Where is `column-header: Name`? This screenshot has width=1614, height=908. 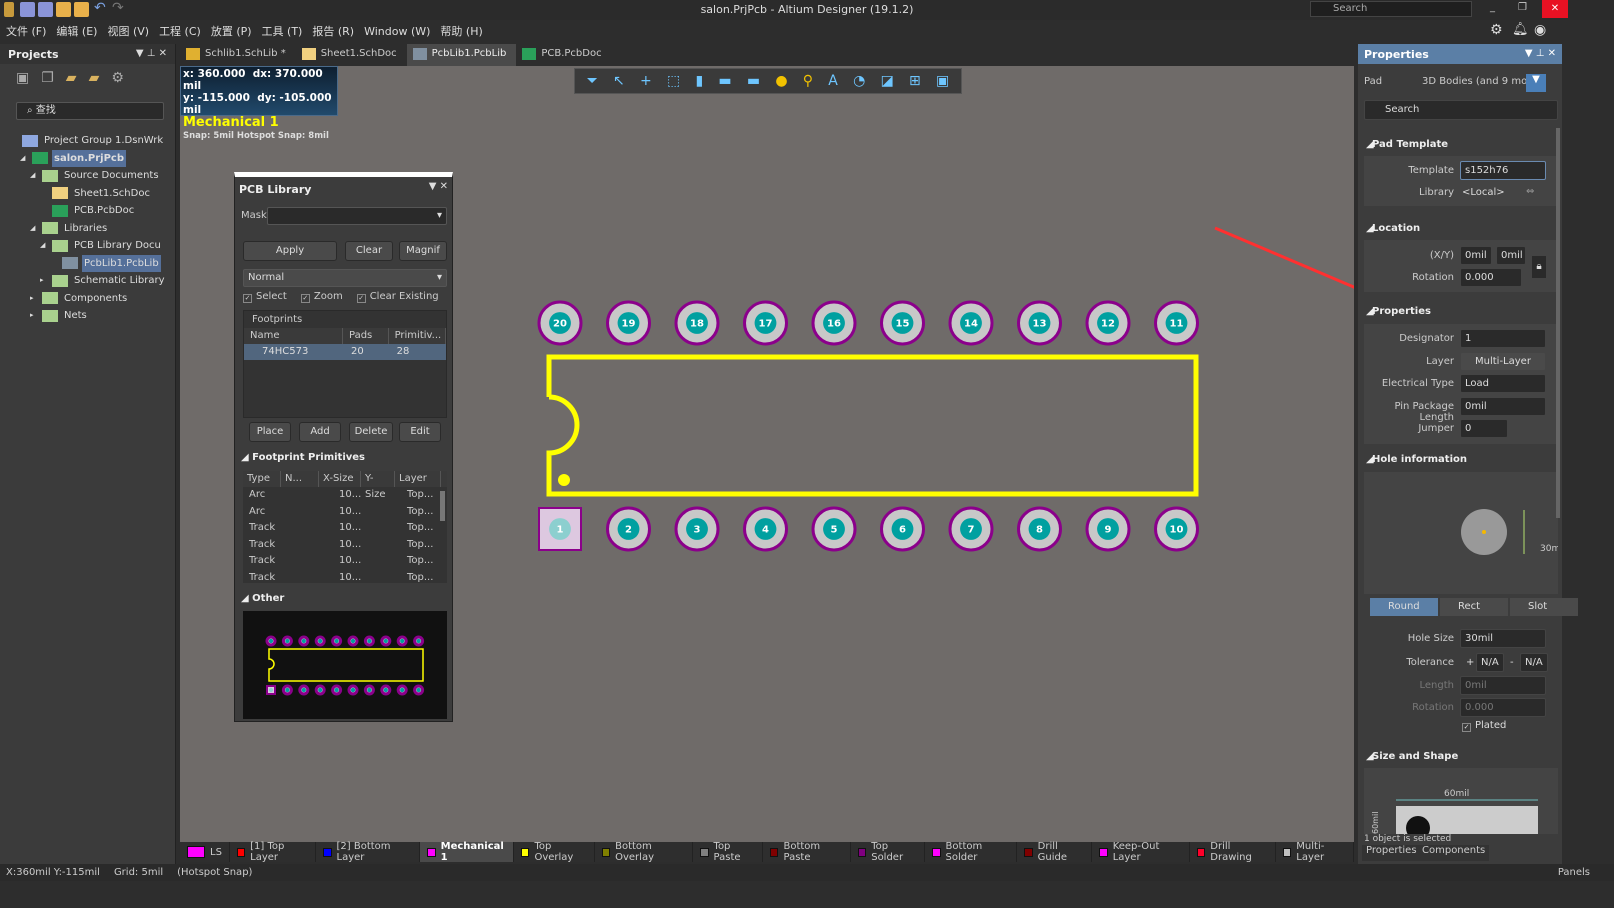 column-header: Name is located at coordinates (293, 336).